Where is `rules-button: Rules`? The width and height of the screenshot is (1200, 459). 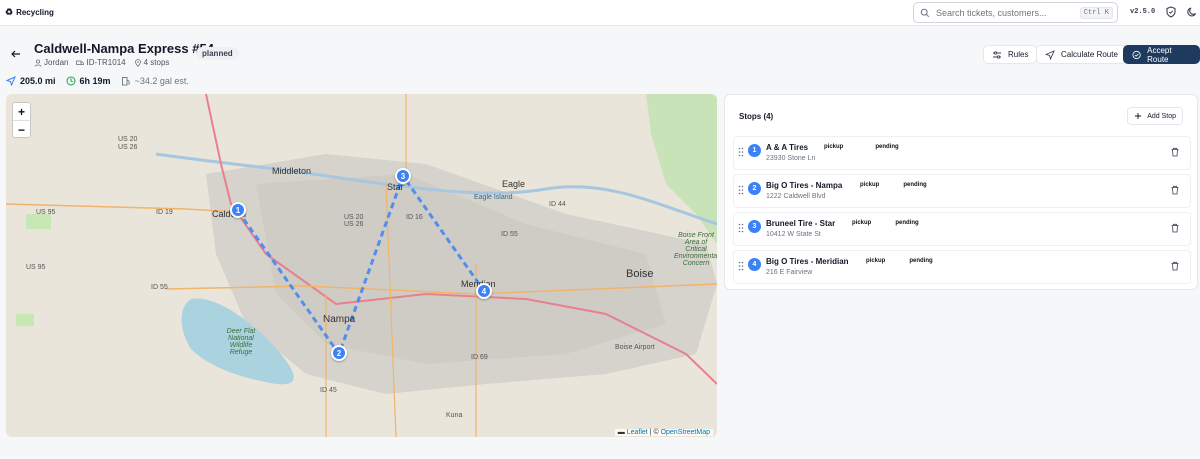
rules-button: Rules is located at coordinates (1010, 54).